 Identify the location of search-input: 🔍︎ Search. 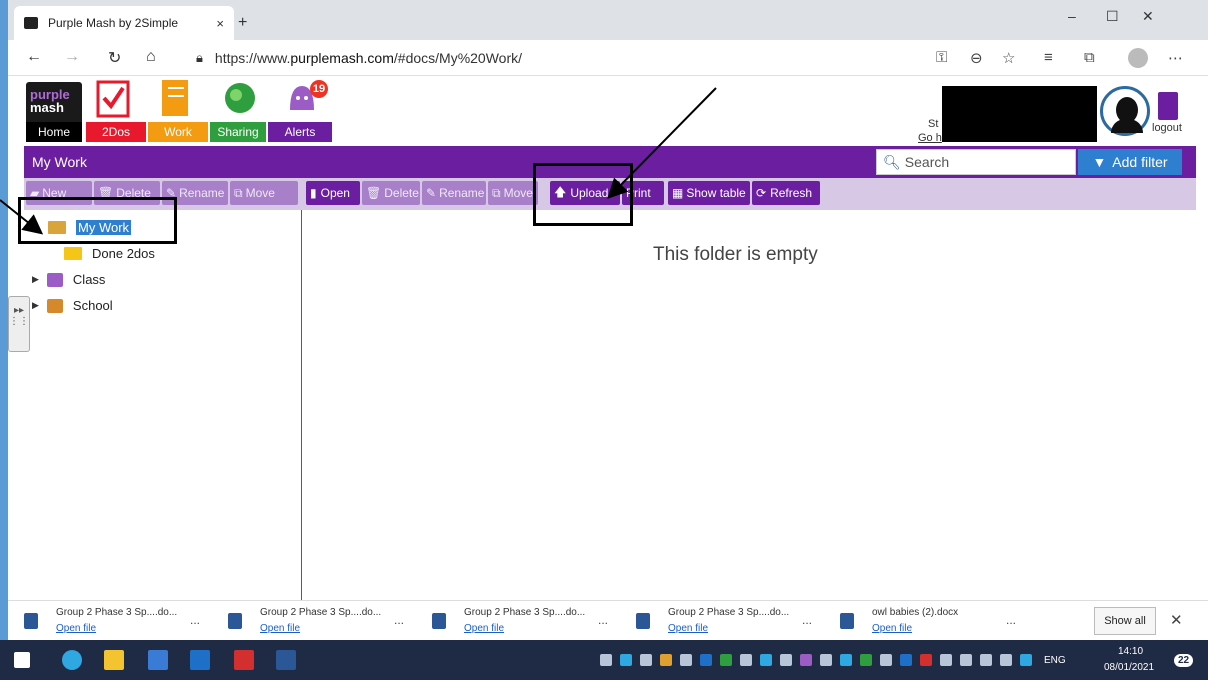
(976, 162).